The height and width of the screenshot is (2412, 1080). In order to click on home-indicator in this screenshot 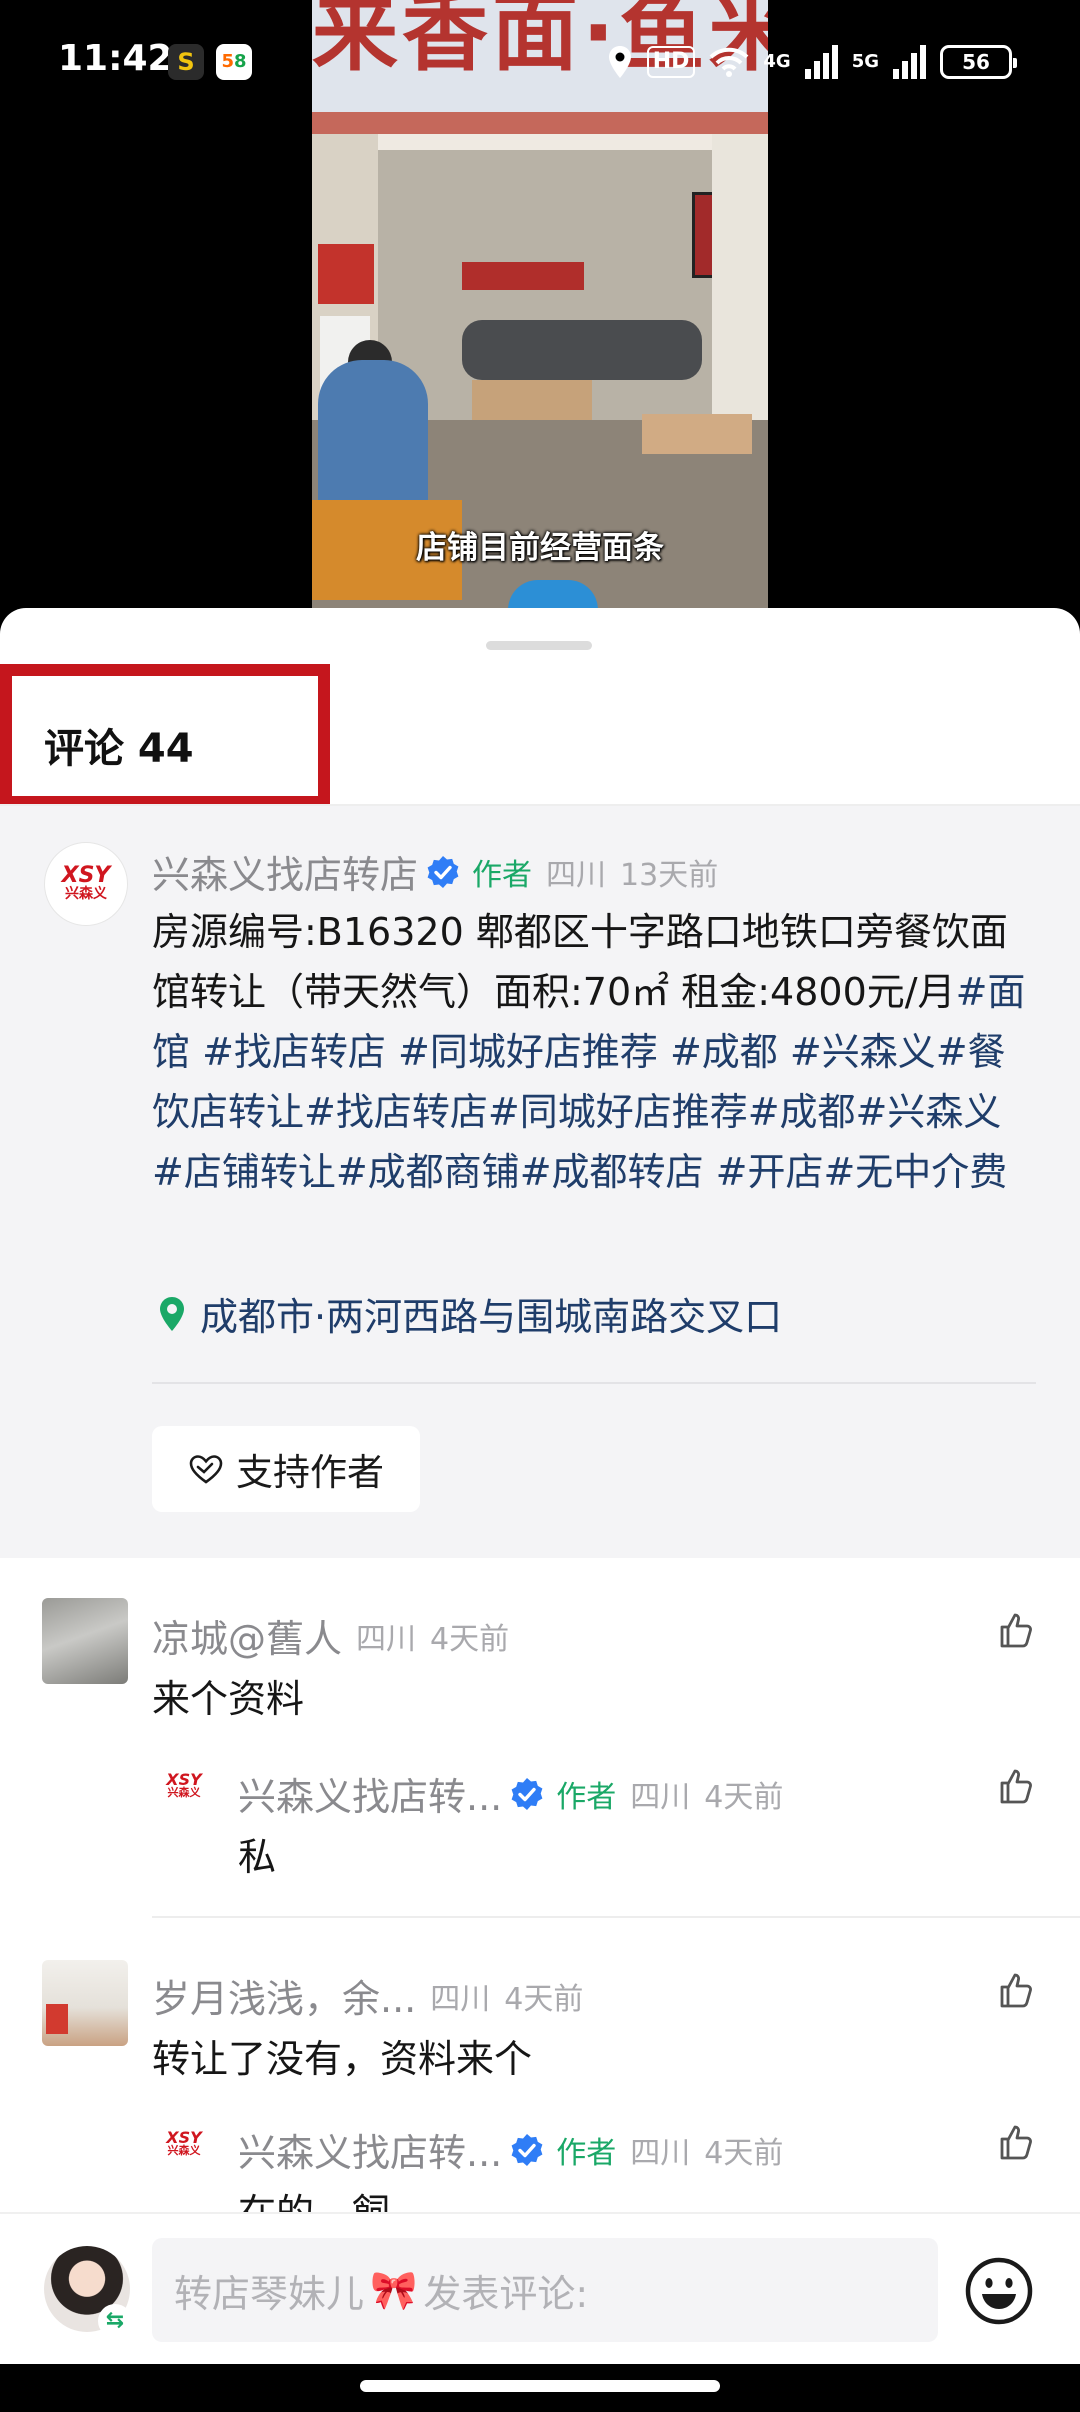, I will do `click(540, 2386)`.